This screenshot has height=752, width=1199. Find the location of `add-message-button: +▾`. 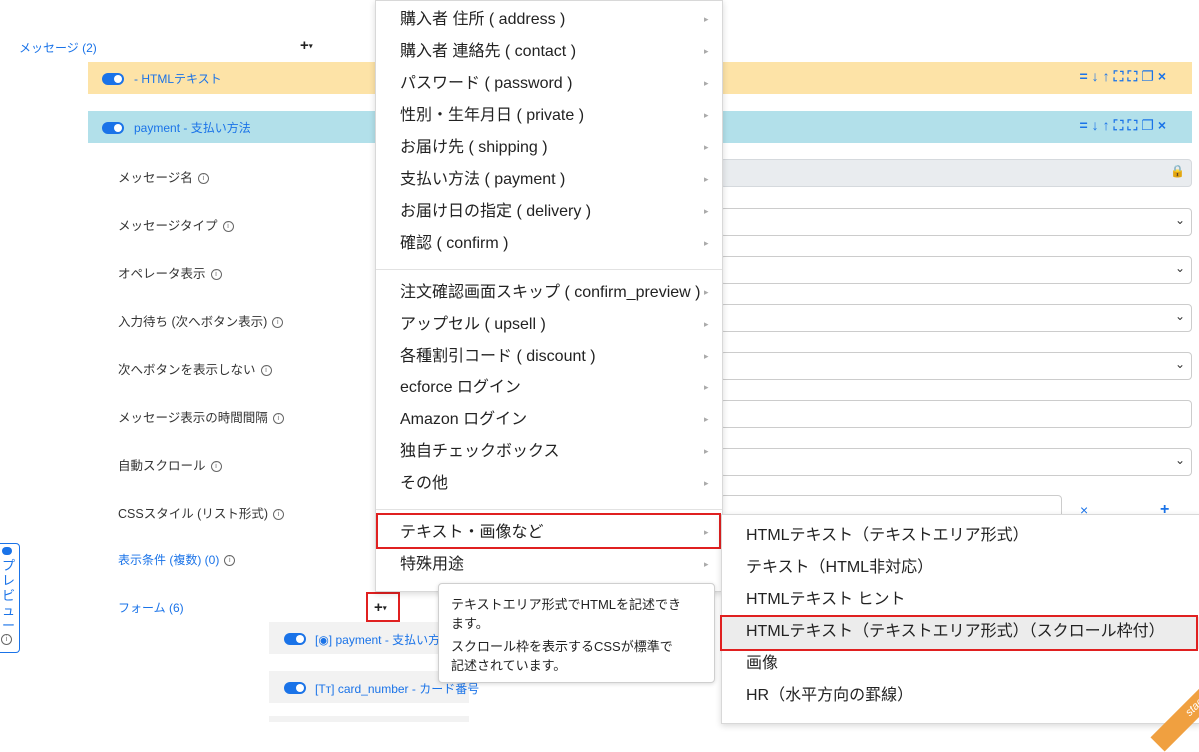

add-message-button: +▾ is located at coordinates (306, 45).